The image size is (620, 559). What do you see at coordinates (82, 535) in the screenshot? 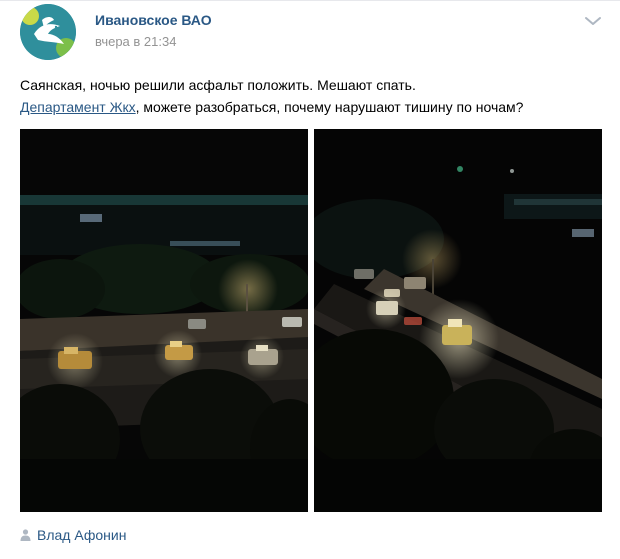
I see `signer-name: Влад Афонин` at bounding box center [82, 535].